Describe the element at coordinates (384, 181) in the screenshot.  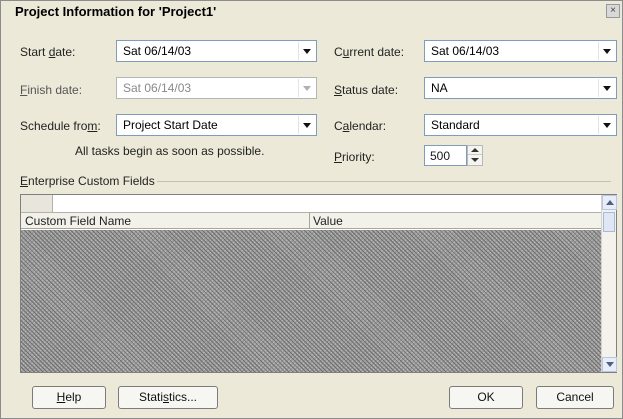
I see `group-divider` at that location.